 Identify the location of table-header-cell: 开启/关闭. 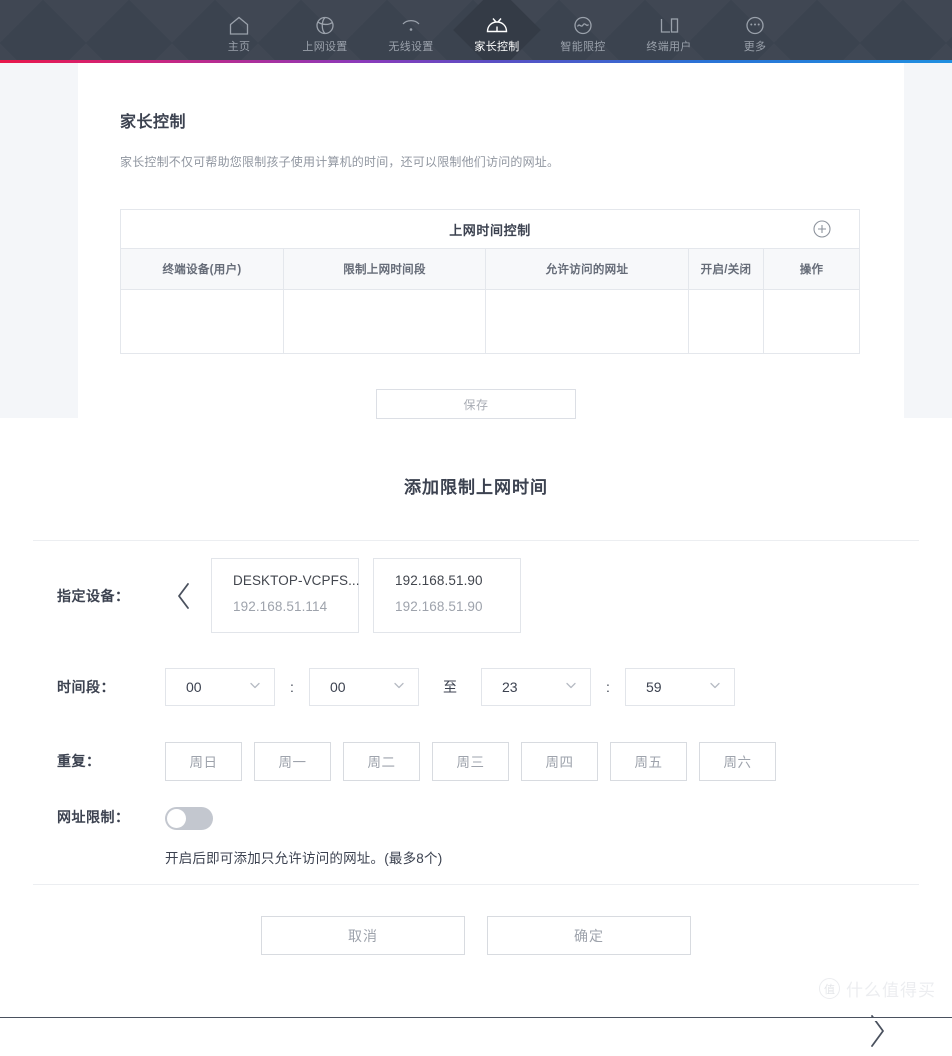
(726, 269).